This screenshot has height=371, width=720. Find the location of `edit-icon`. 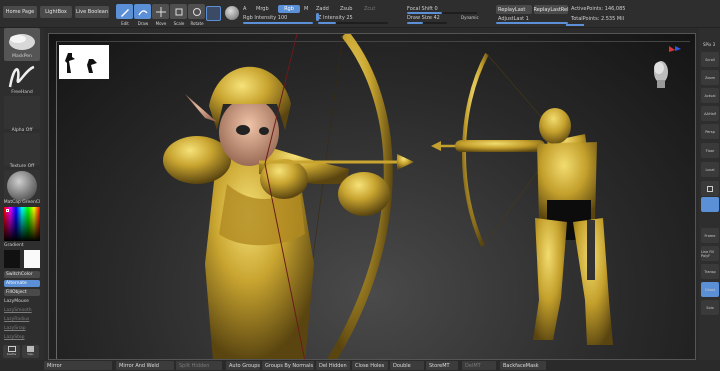

edit-icon is located at coordinates (124, 11).